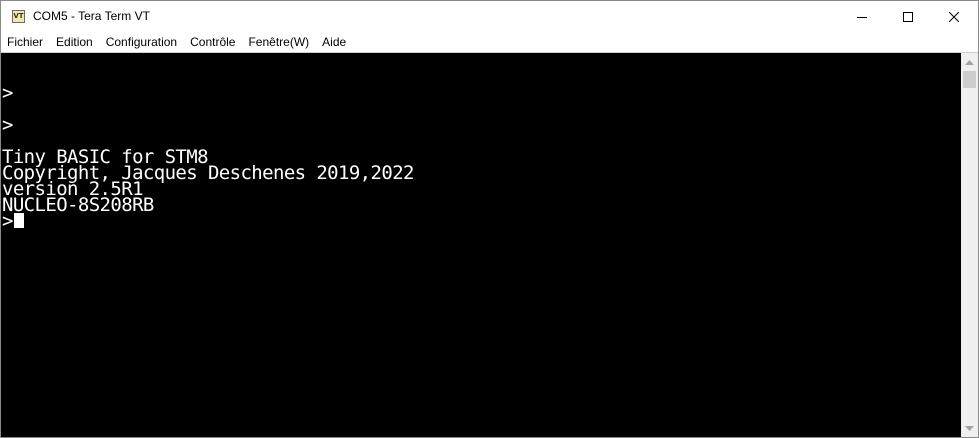 This screenshot has height=438, width=979. I want to click on scroll-thumb, so click(969, 79).